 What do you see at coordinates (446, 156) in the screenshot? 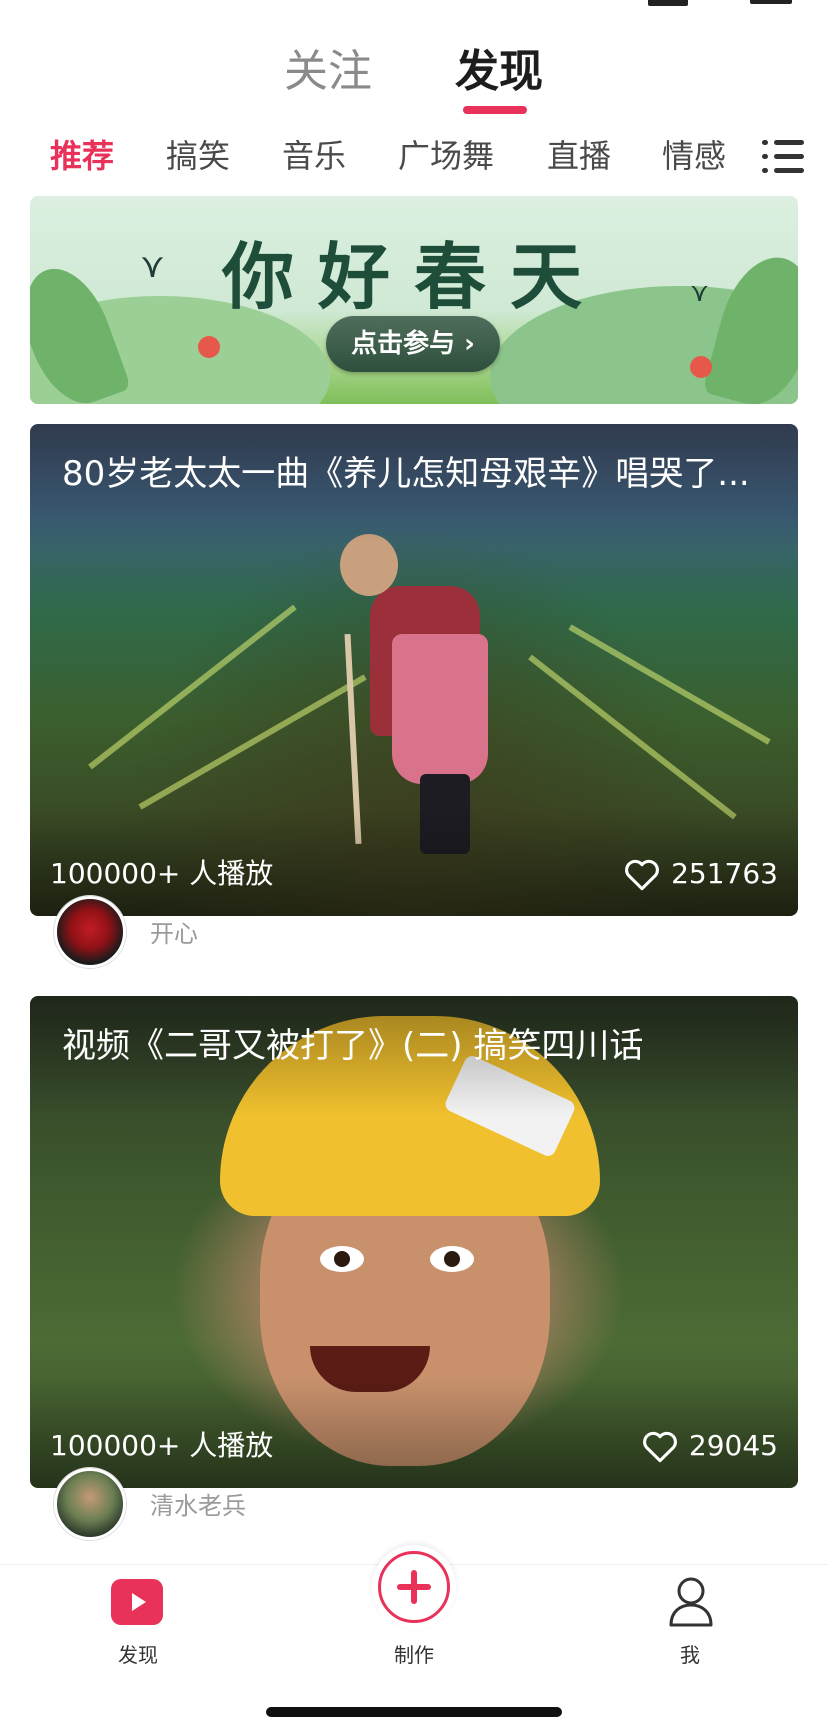
I see `category-square-dance: 广场舞` at bounding box center [446, 156].